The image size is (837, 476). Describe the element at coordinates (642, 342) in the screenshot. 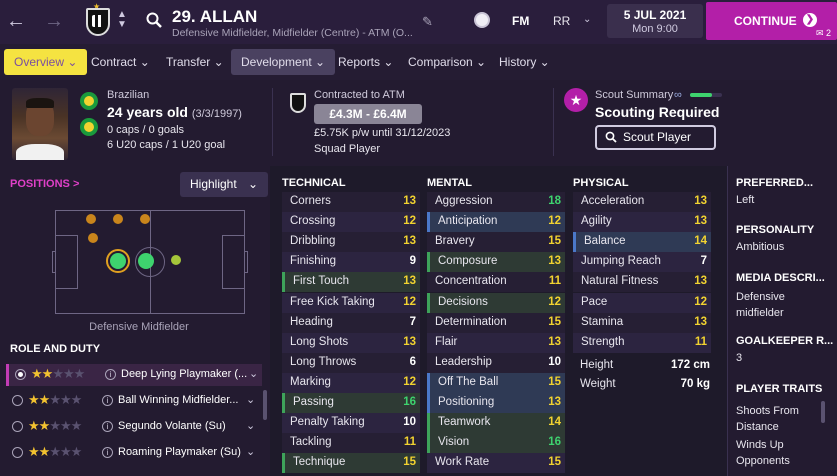

I see `attribute-row: Strength 11` at that location.